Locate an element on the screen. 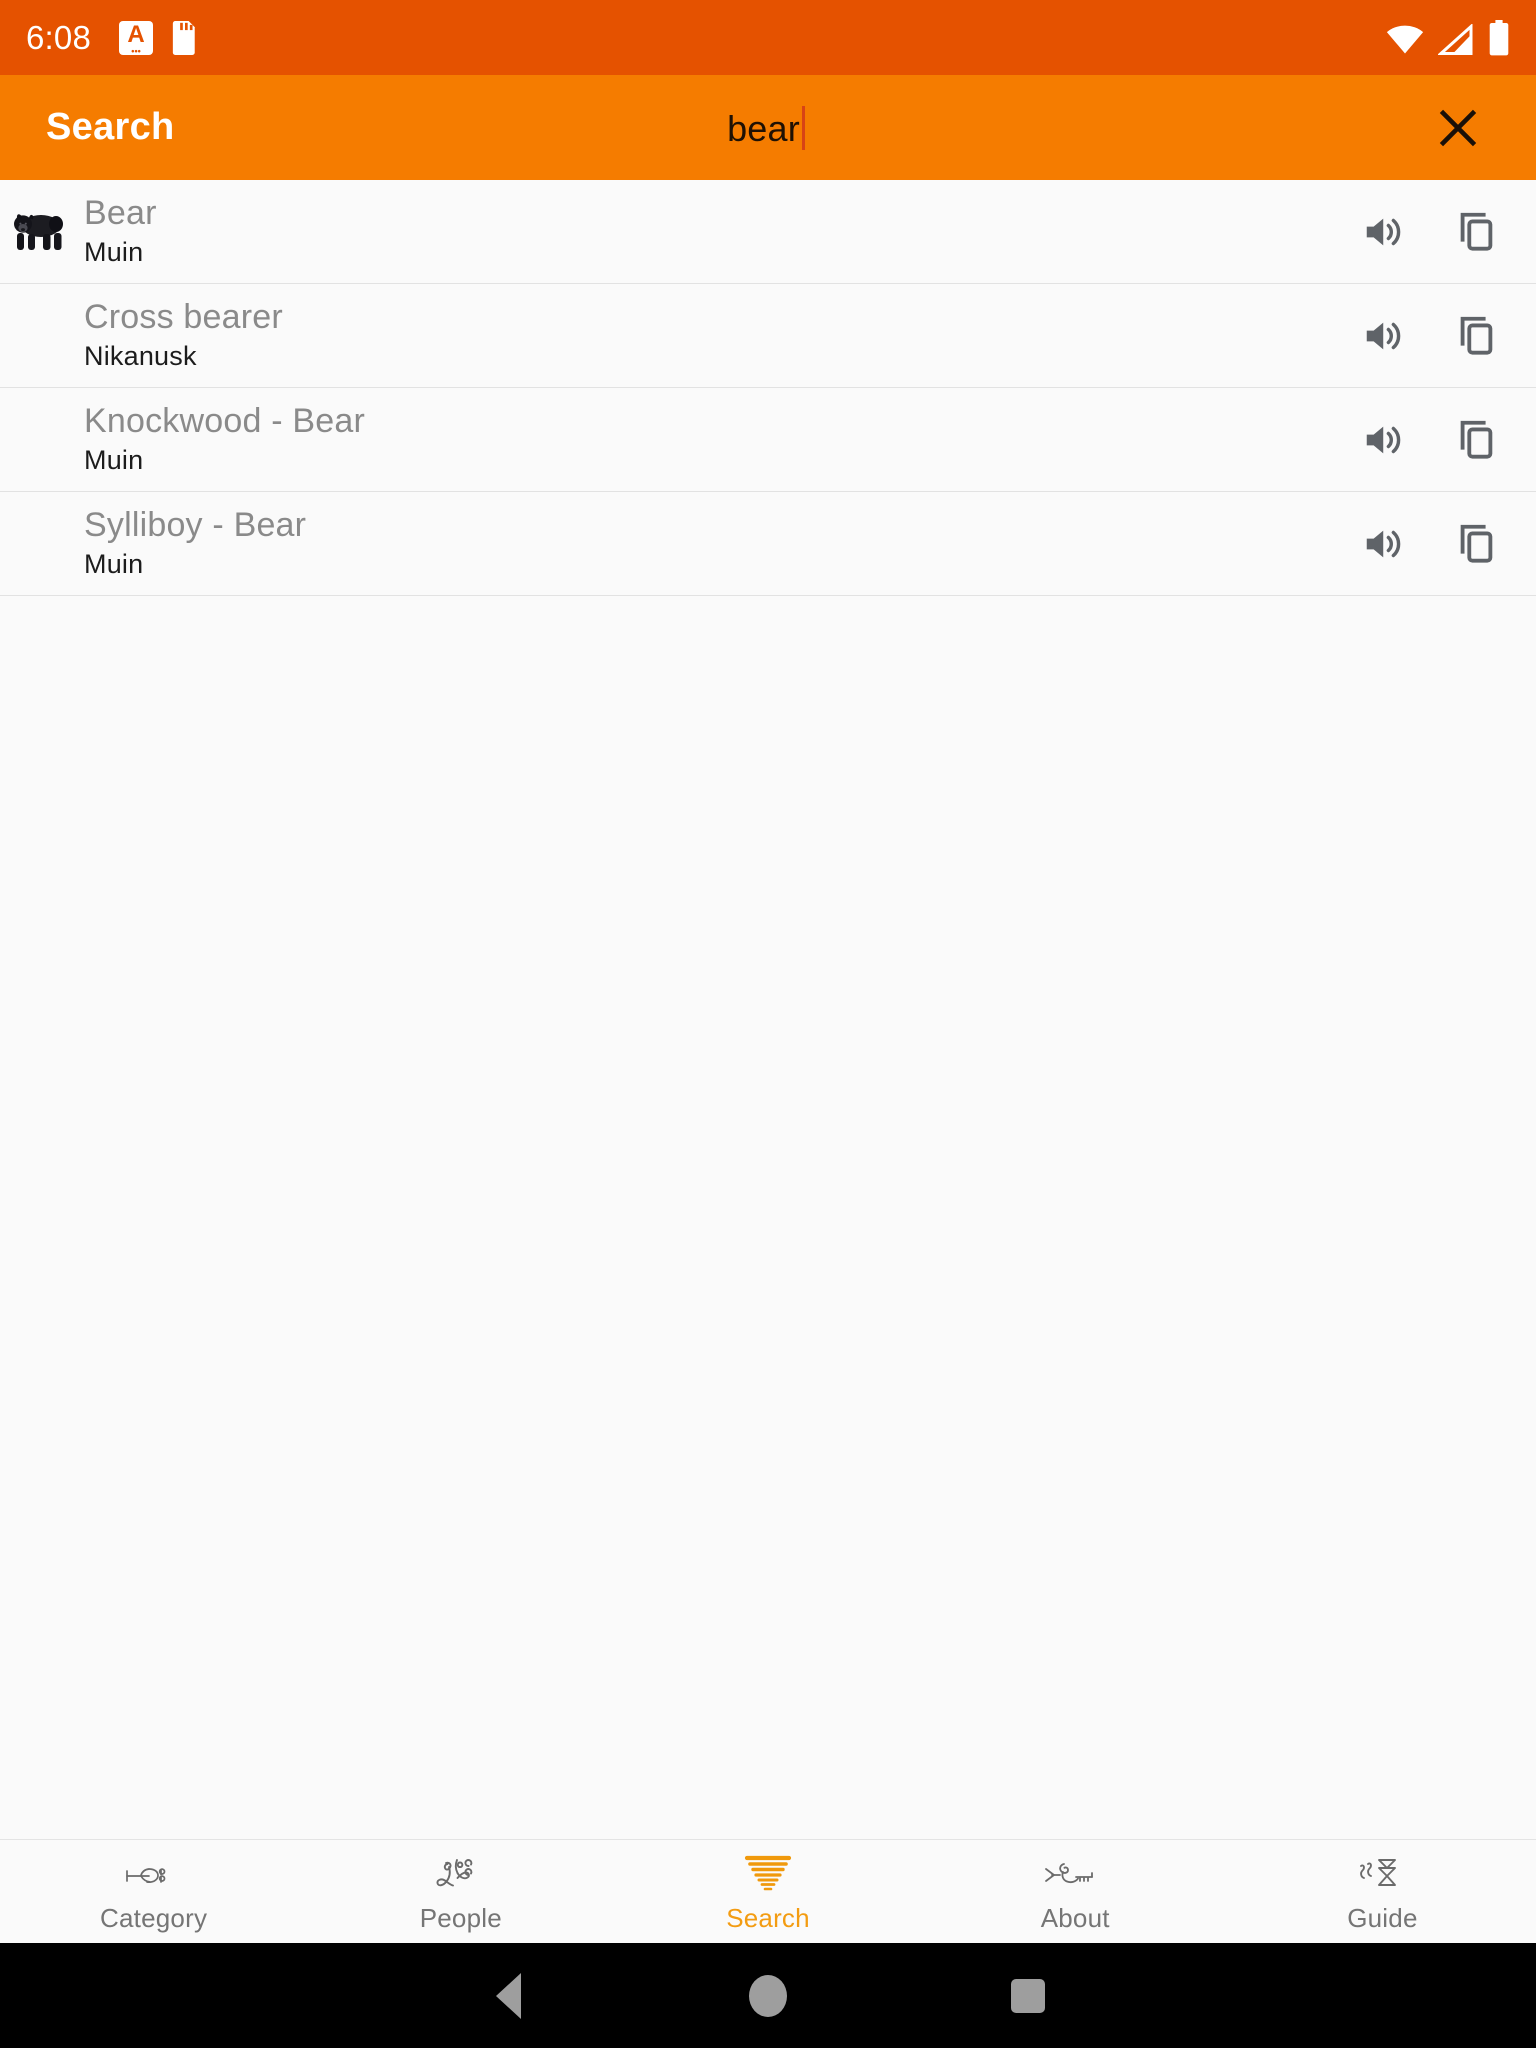 Image resolution: width=1536 pixels, height=2048 pixels. mikmaq-glyph-category-icon is located at coordinates (154, 1876).